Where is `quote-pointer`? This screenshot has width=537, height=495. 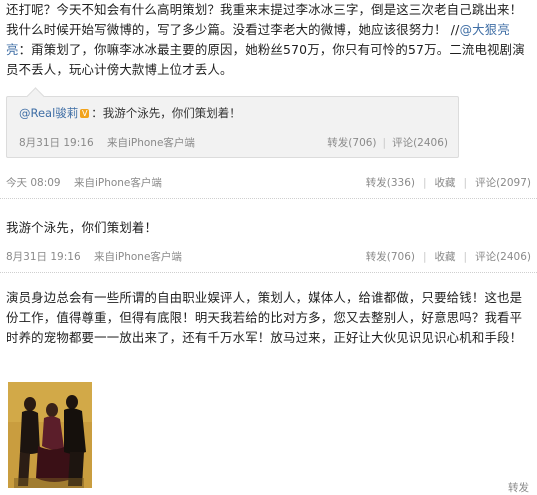 quote-pointer is located at coordinates (35, 96).